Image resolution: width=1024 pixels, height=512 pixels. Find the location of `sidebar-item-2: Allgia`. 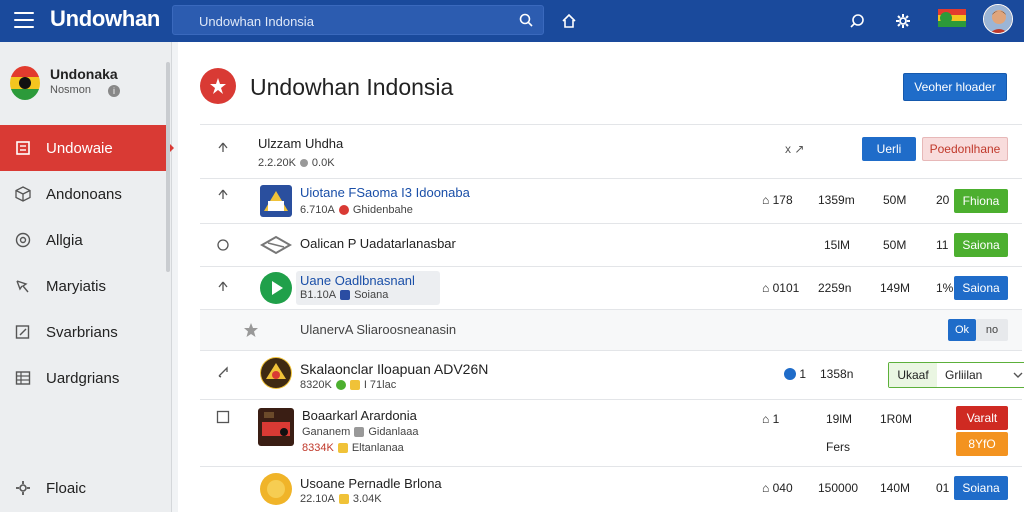

sidebar-item-2: Allgia is located at coordinates (84, 240).